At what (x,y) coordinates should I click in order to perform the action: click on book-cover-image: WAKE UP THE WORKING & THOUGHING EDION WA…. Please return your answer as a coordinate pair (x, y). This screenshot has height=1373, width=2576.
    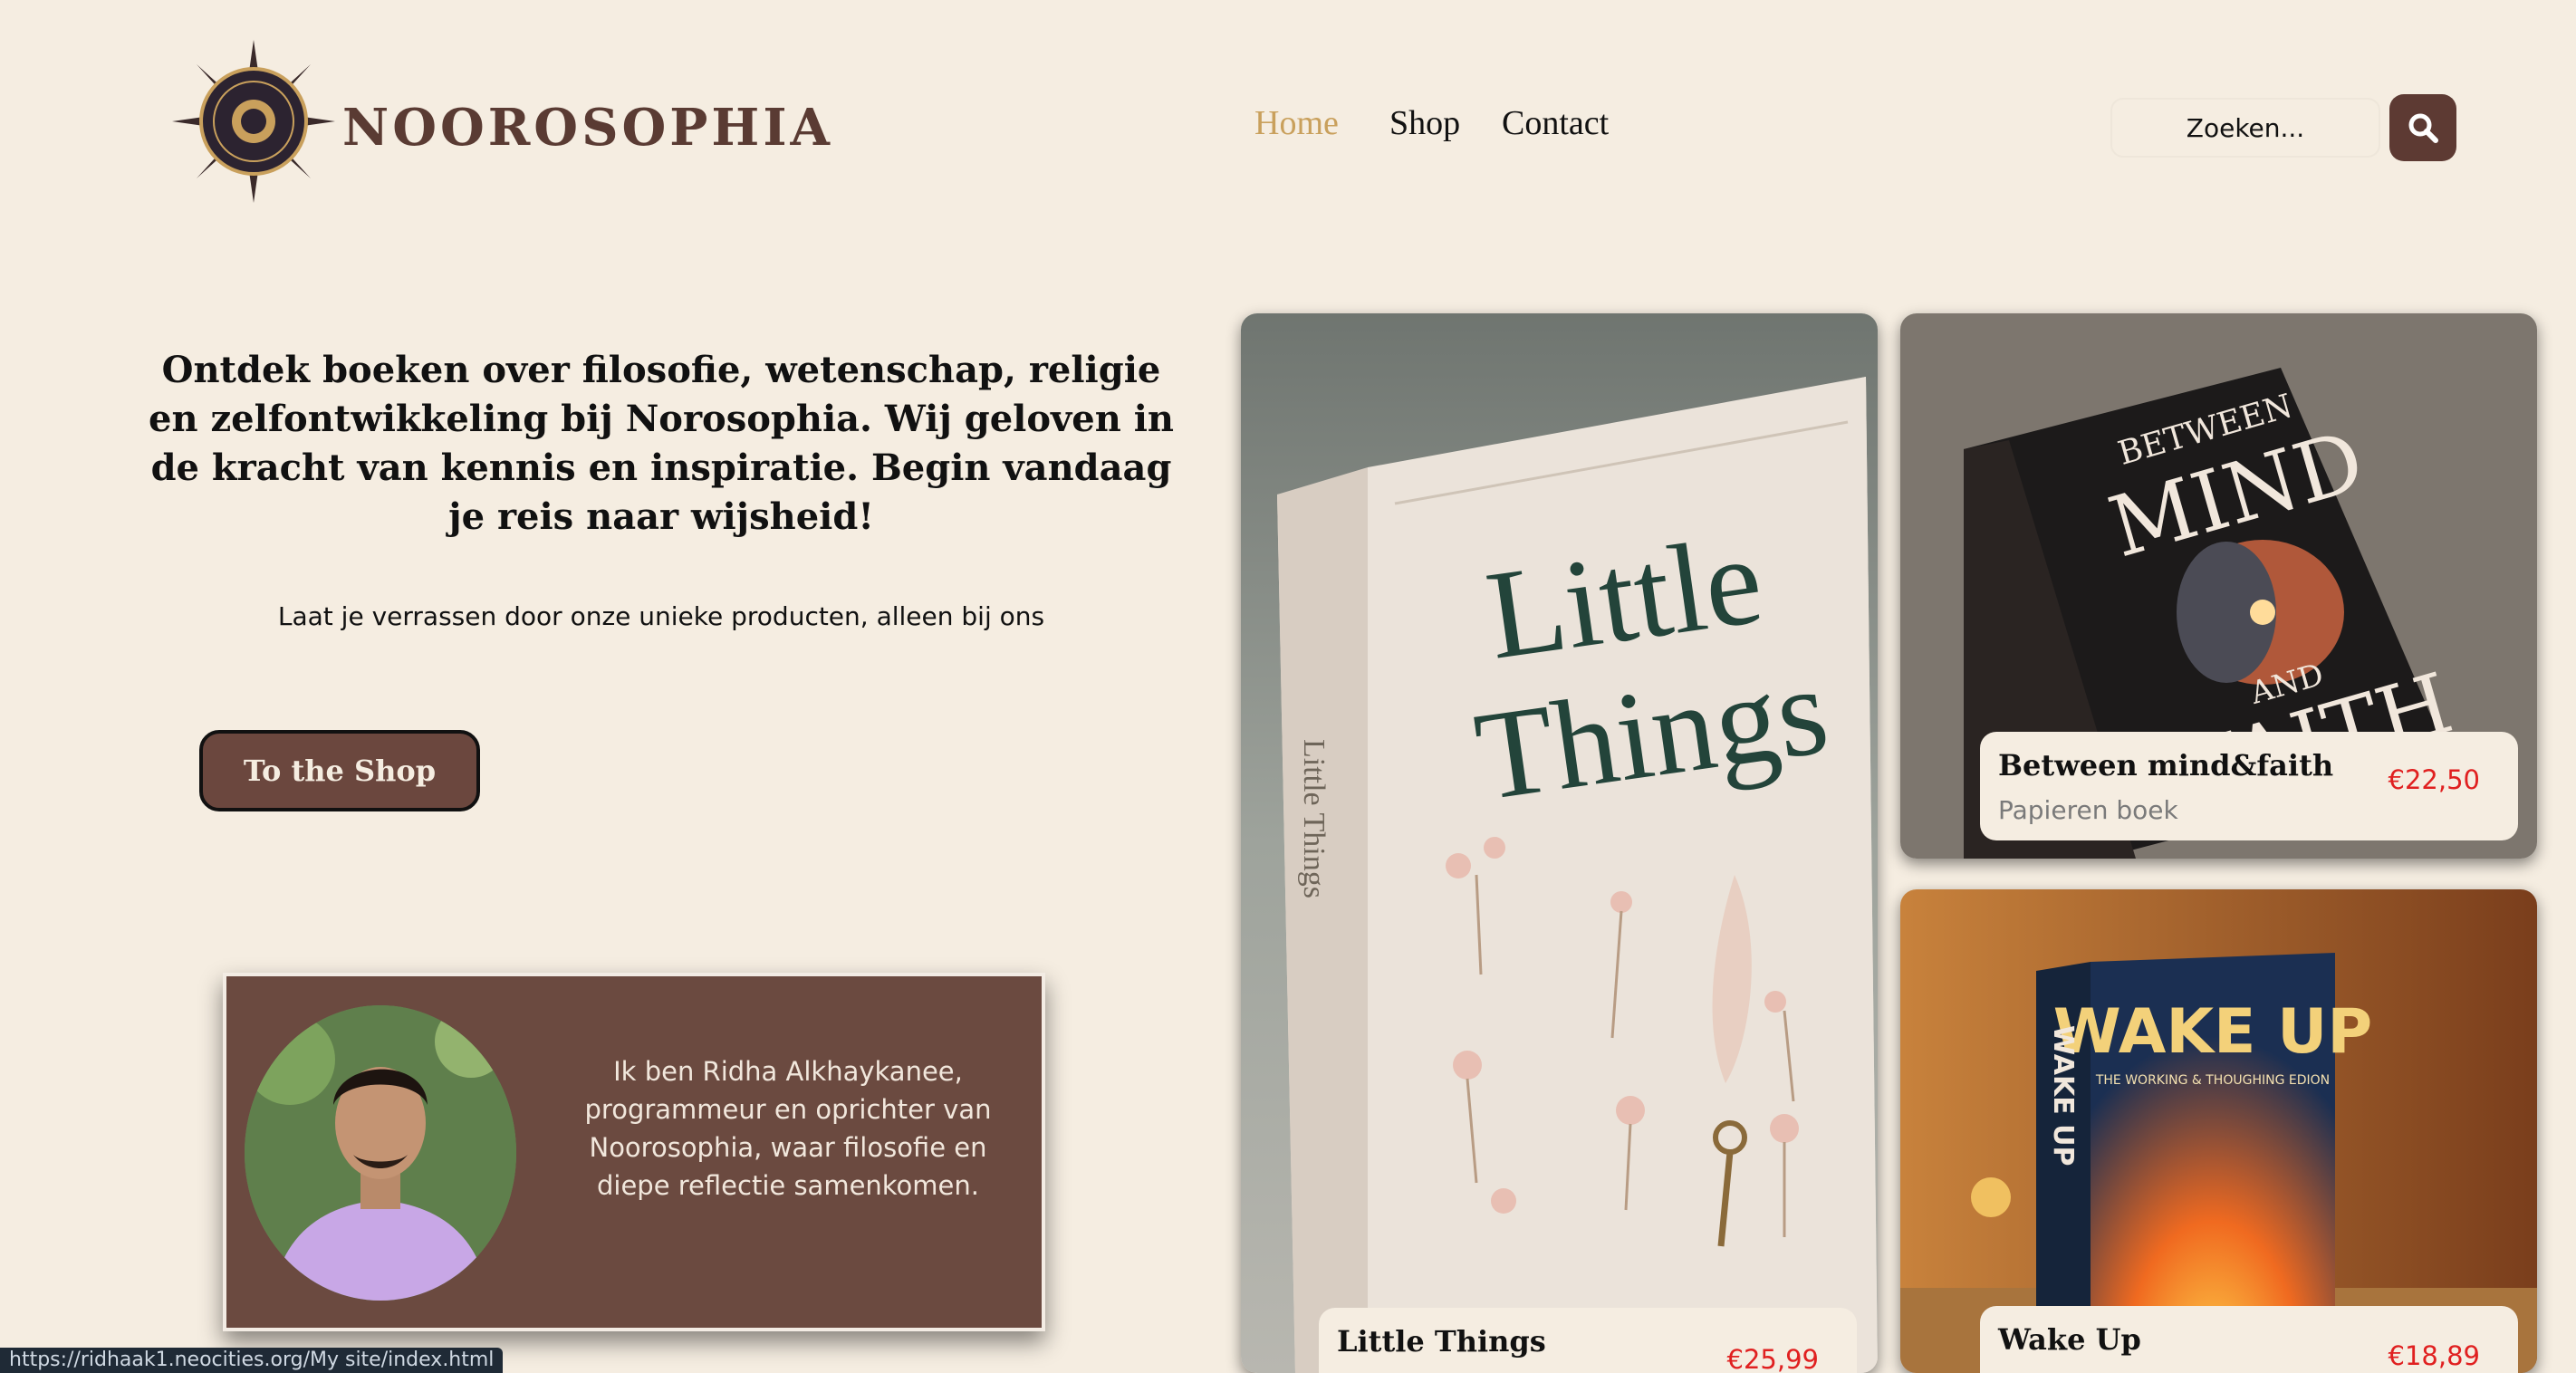
    Looking at the image, I should click on (2218, 1131).